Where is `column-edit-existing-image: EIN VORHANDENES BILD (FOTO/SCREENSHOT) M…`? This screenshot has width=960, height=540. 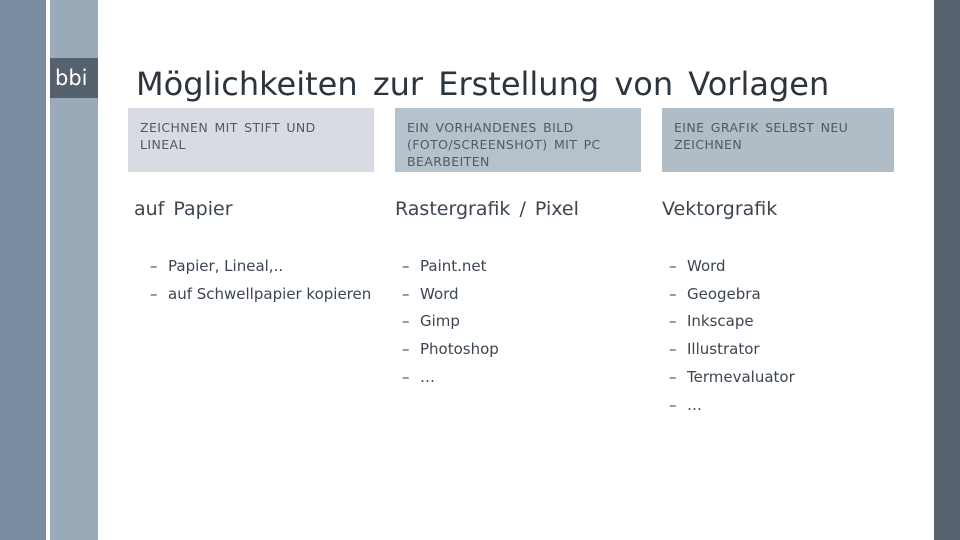 column-edit-existing-image: EIN VORHANDENES BILD (FOTO/SCREENSHOT) M… is located at coordinates (518, 250).